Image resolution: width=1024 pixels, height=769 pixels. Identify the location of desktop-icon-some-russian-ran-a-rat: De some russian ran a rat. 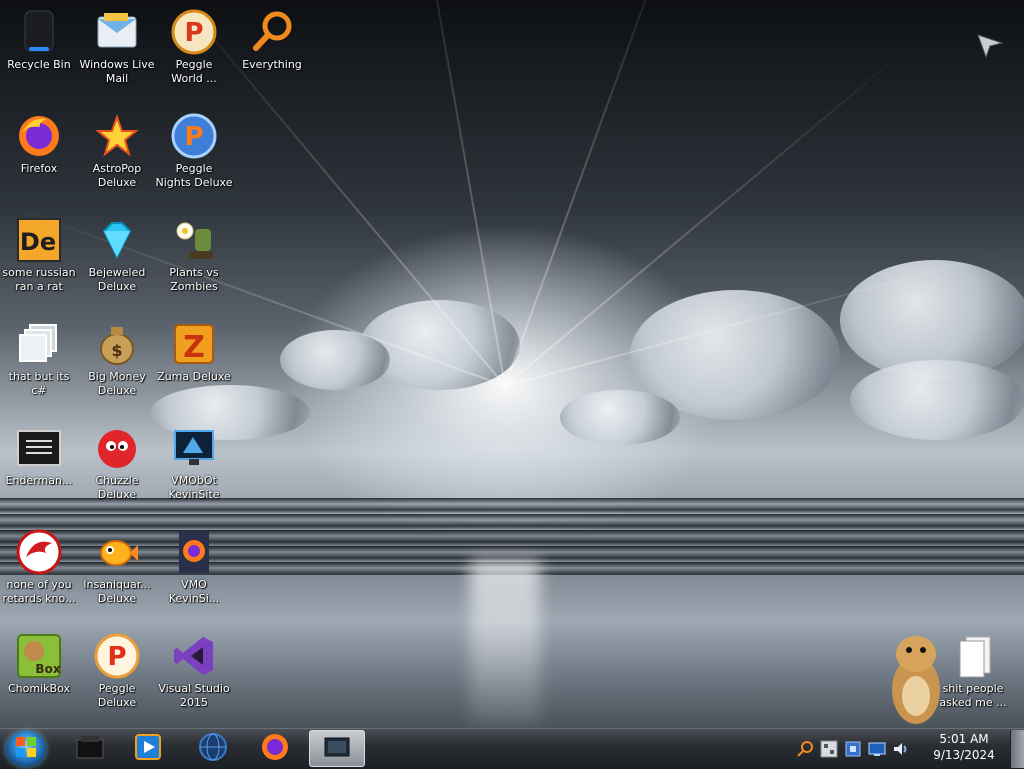
(39, 255).